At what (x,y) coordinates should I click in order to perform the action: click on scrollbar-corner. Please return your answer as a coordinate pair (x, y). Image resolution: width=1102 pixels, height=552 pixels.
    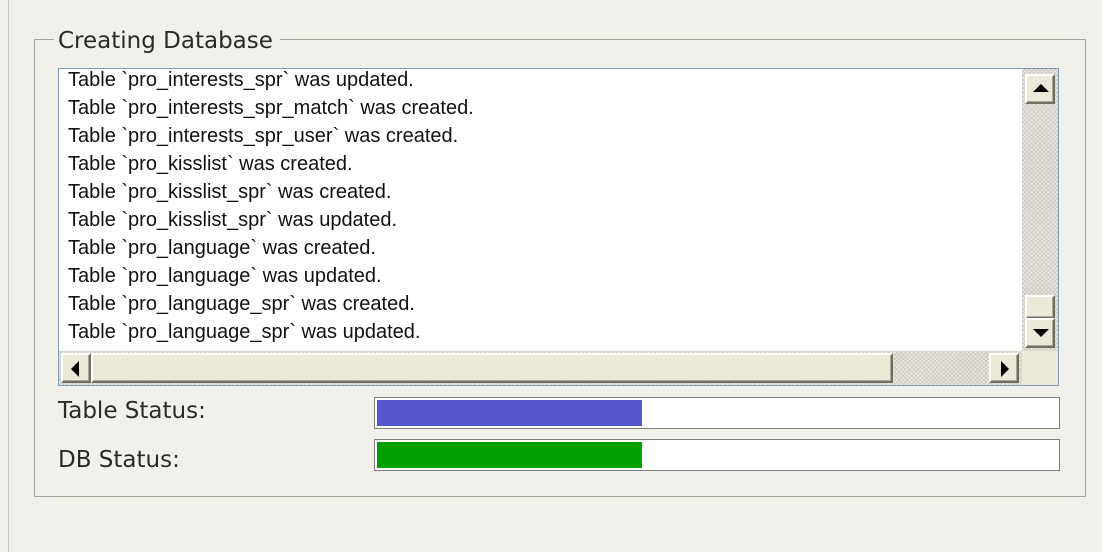
    Looking at the image, I should click on (1040, 368).